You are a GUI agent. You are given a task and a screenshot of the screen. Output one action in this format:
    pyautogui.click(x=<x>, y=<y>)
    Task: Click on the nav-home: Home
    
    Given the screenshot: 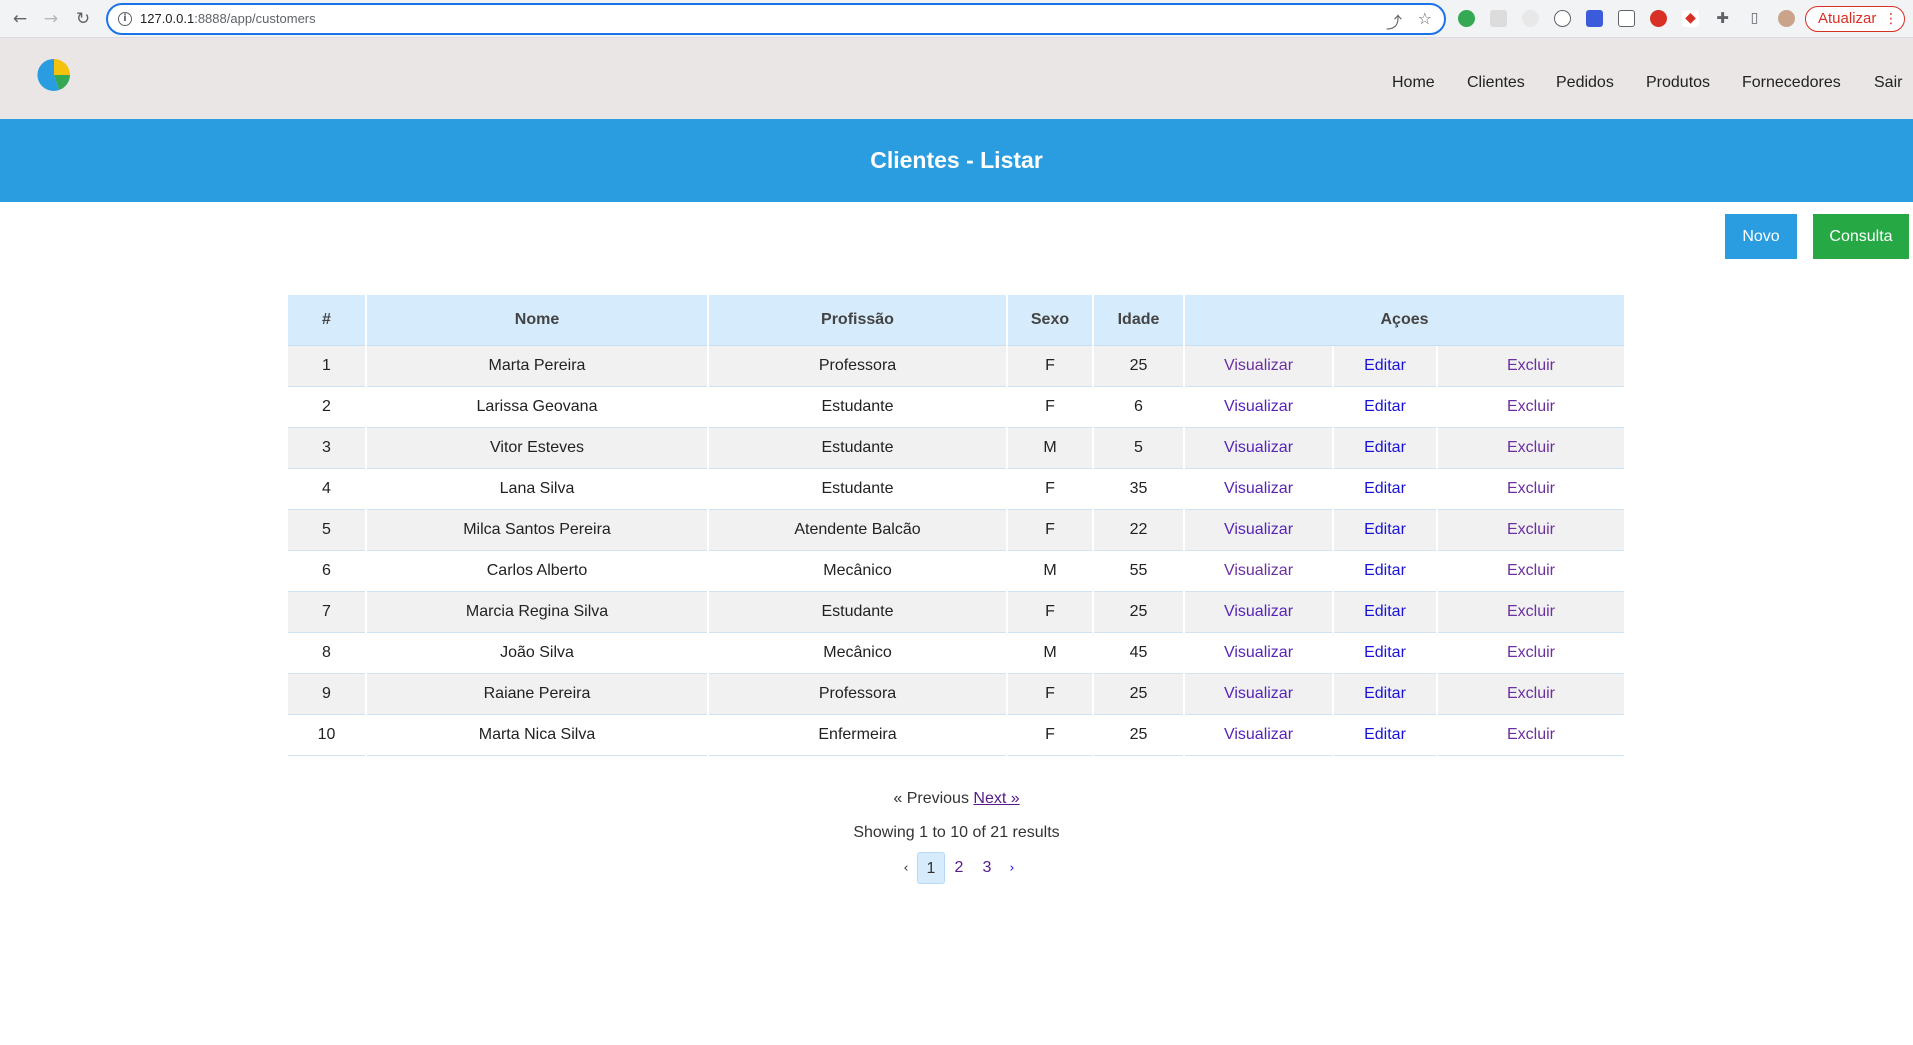 What is the action you would take?
    pyautogui.click(x=1413, y=83)
    